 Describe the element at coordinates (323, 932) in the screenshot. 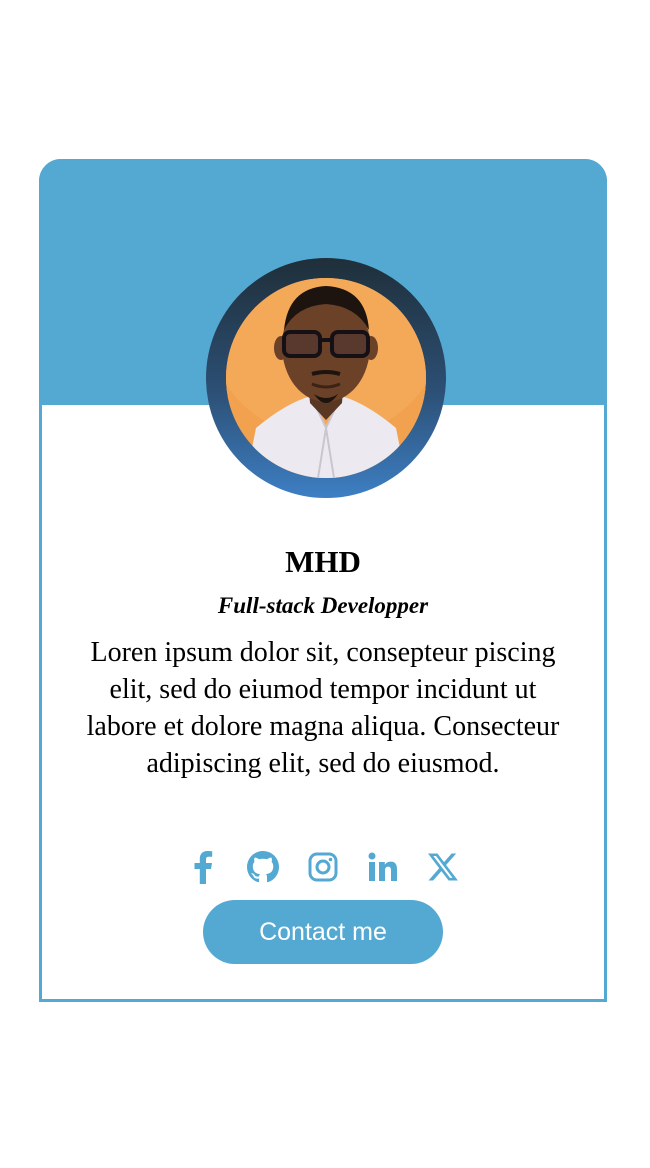

I see `contact-me-button: Contact me` at that location.